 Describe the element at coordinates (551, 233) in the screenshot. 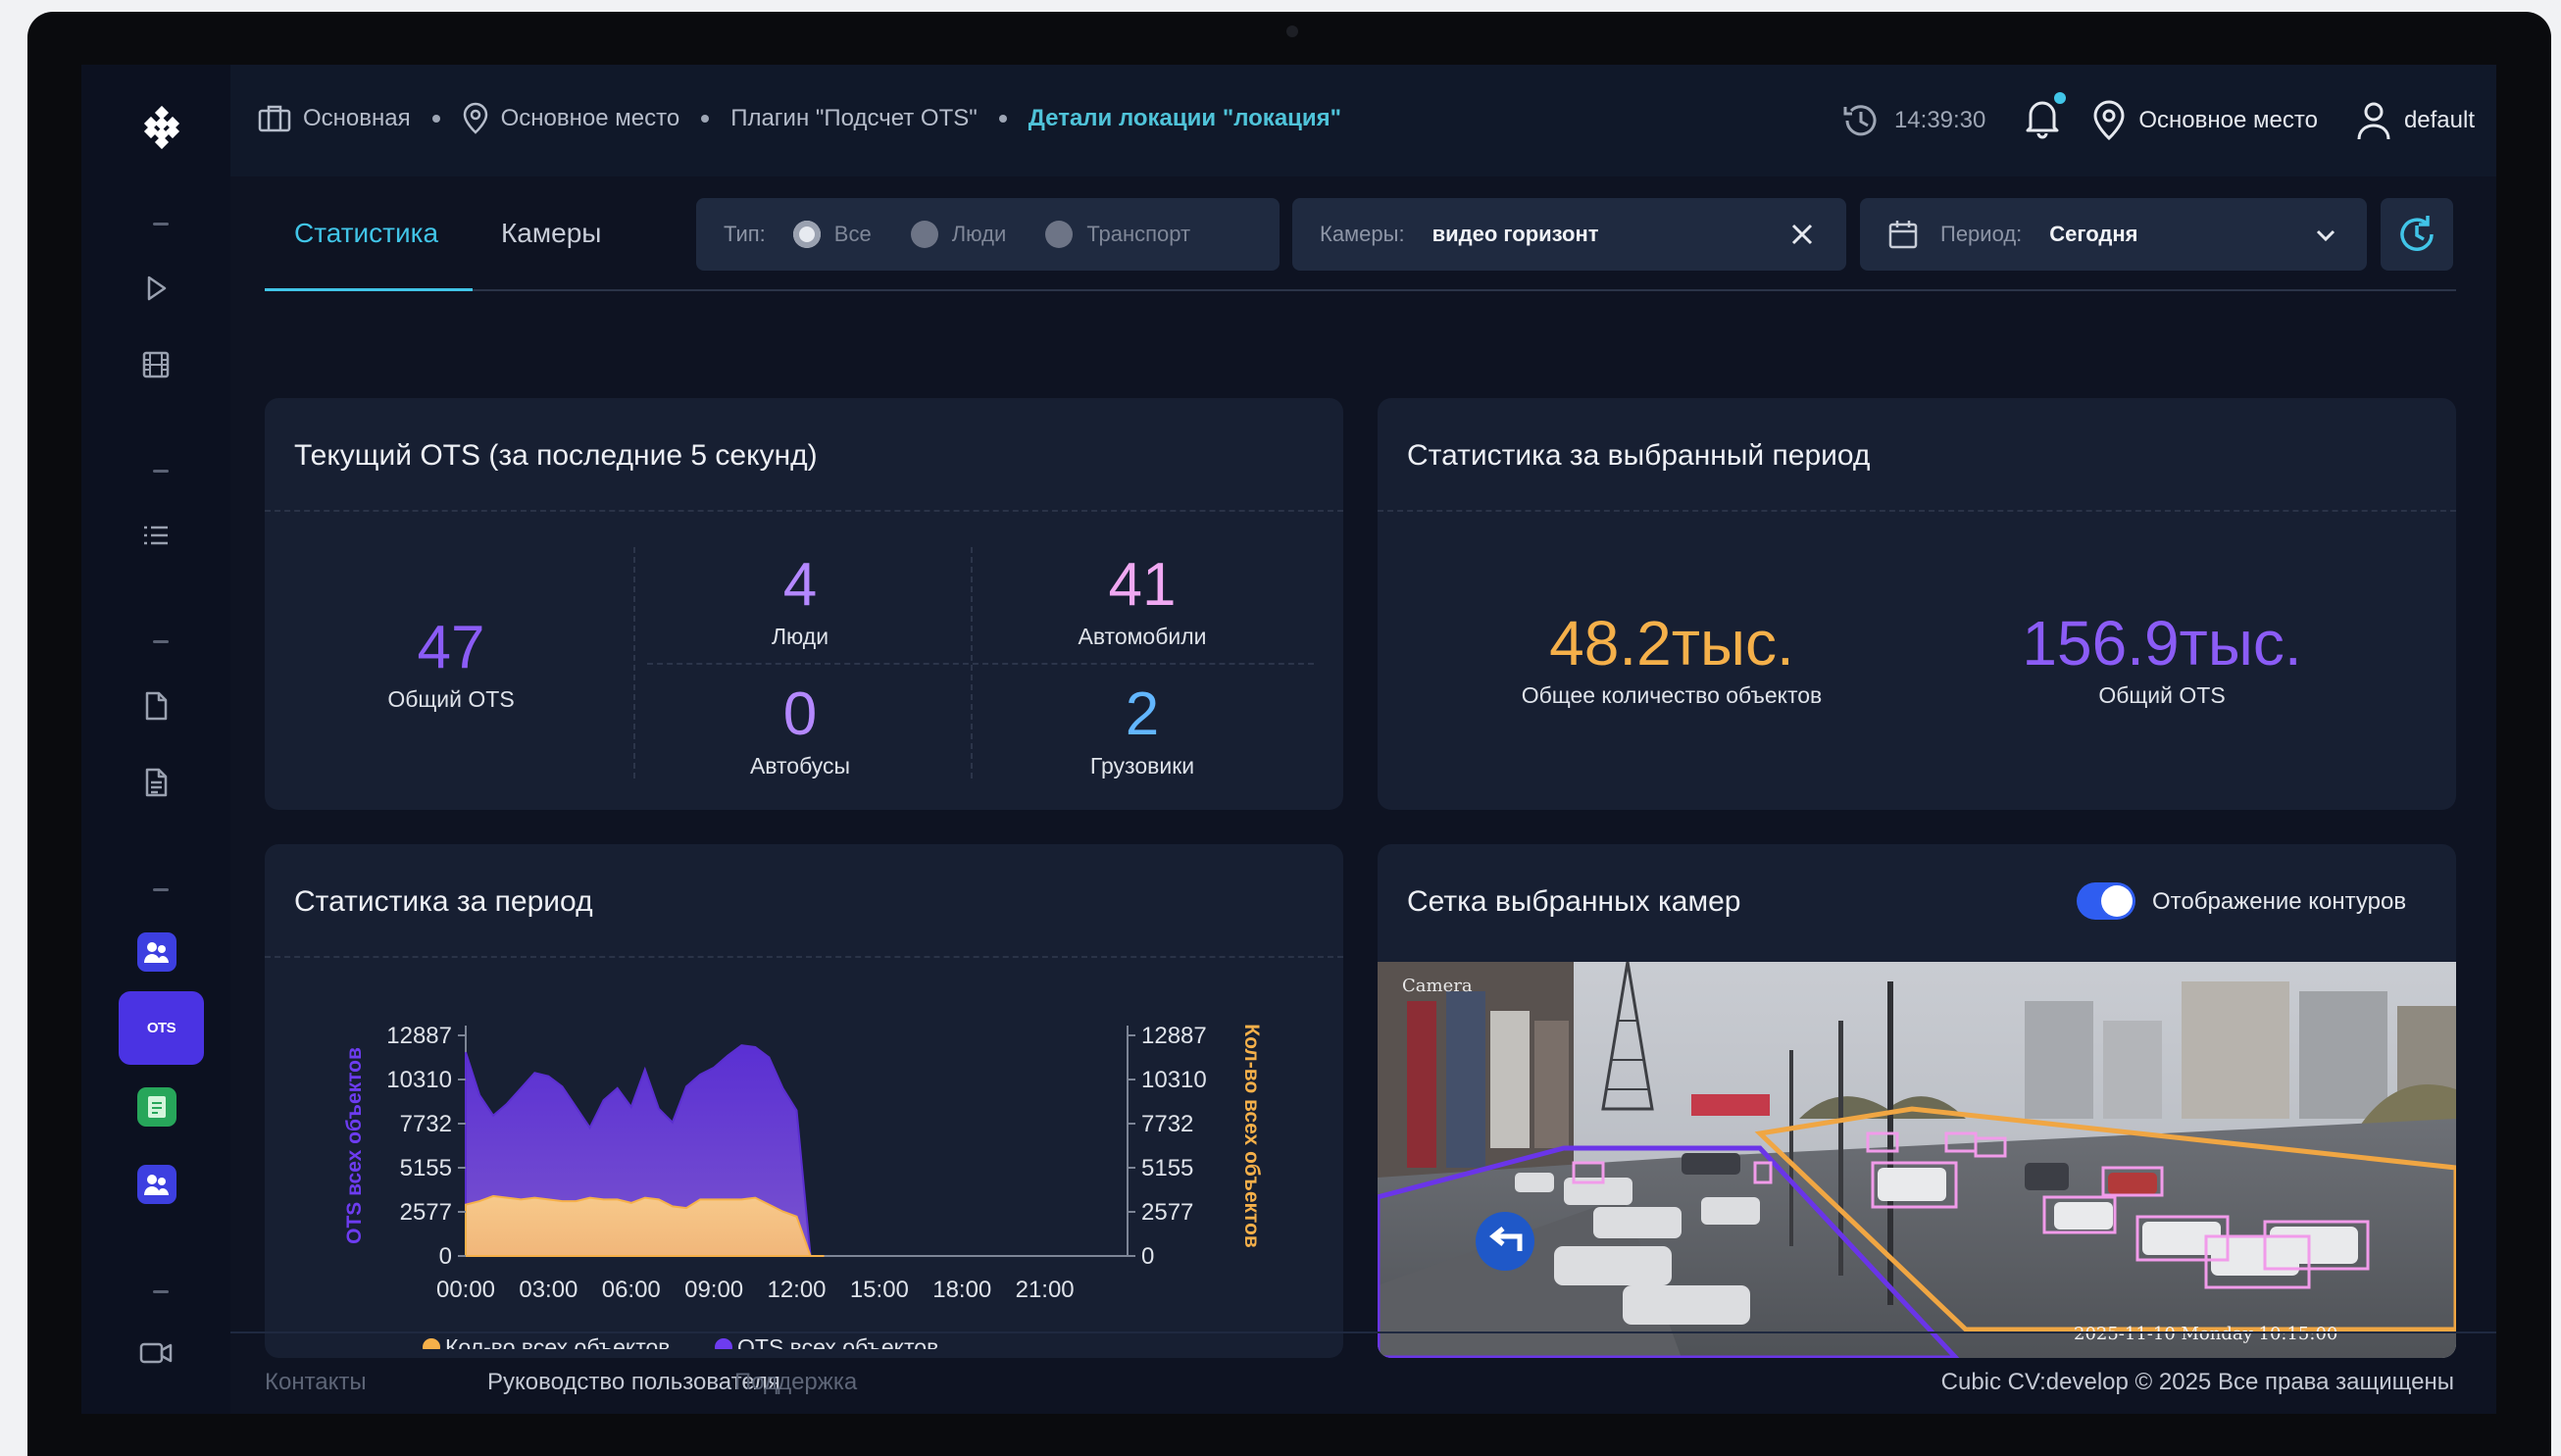

I see `tab-cameras: Камеры` at that location.